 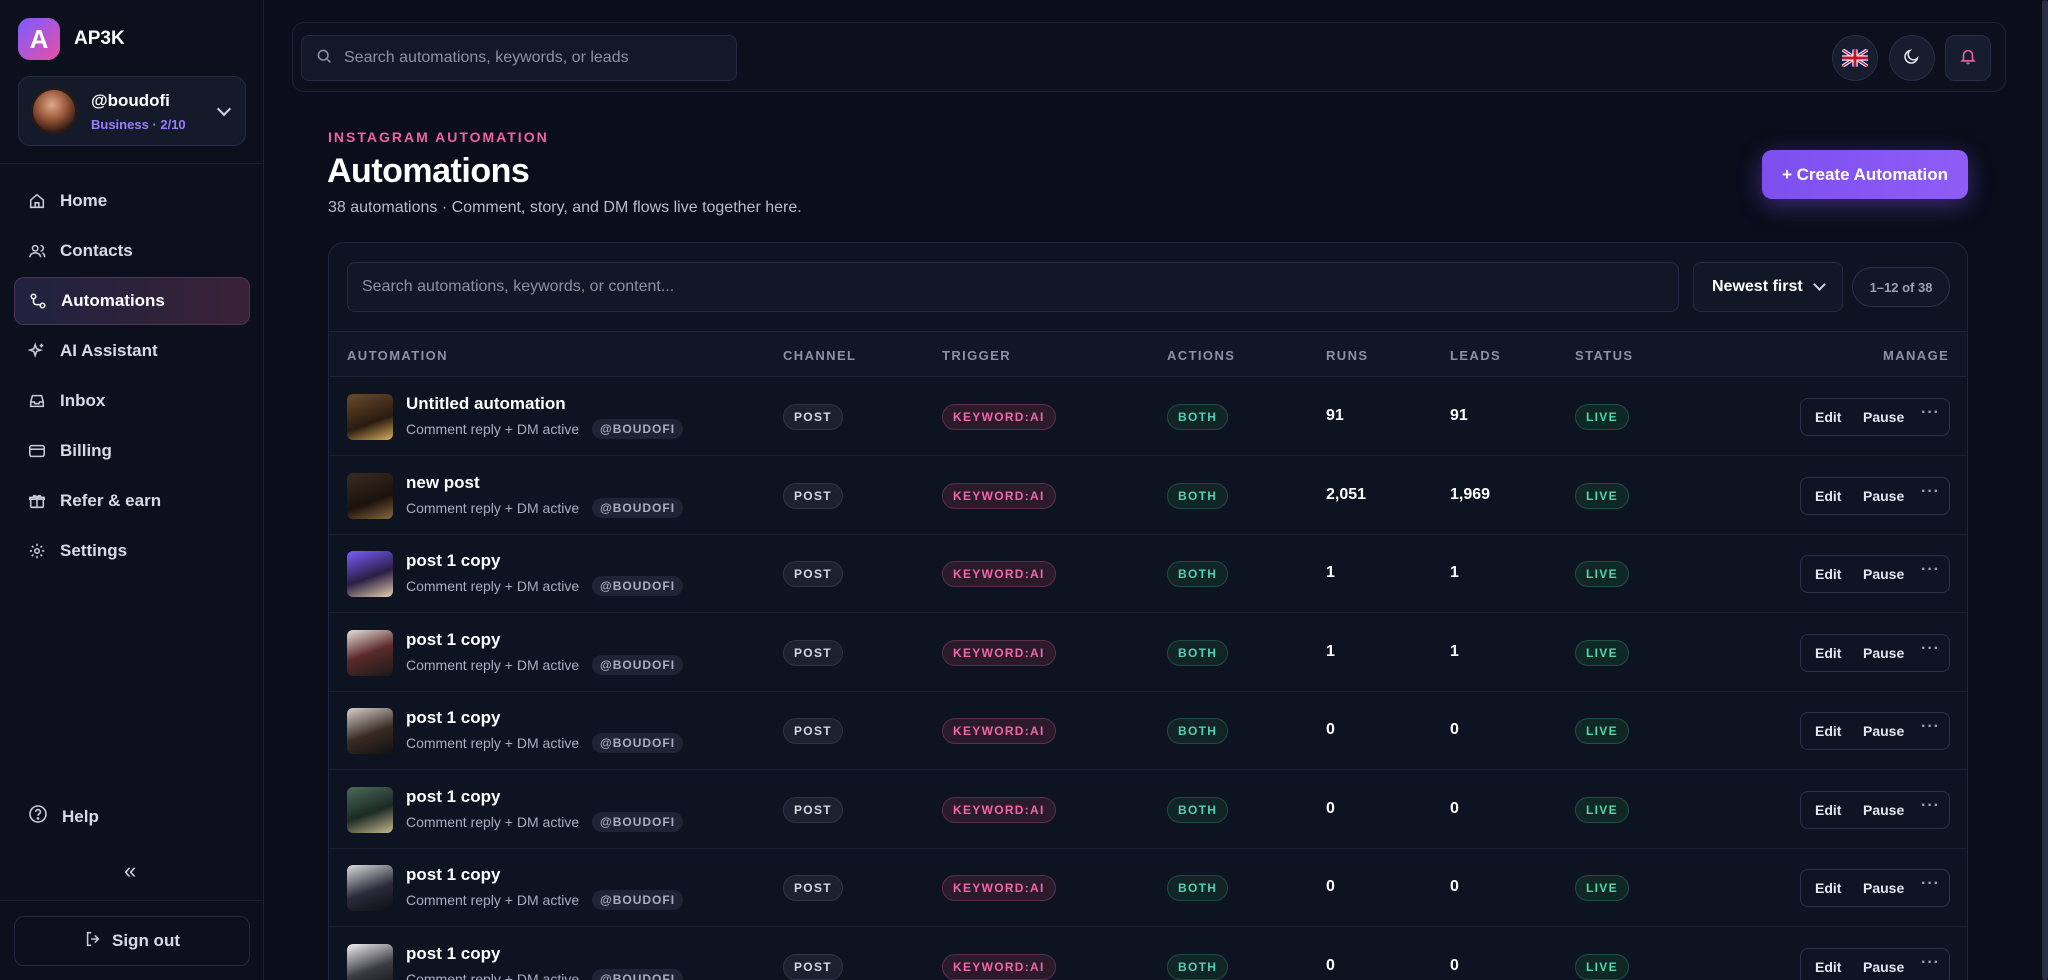 What do you see at coordinates (132, 351) in the screenshot?
I see `sidebar-item-ai-assistant: AI Assistant` at bounding box center [132, 351].